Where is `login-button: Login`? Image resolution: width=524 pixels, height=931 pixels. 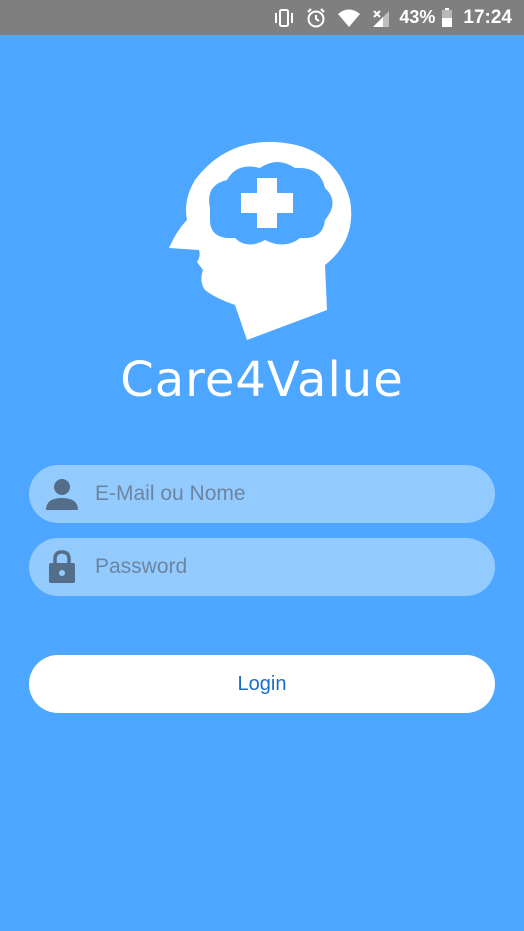
login-button: Login is located at coordinates (262, 684).